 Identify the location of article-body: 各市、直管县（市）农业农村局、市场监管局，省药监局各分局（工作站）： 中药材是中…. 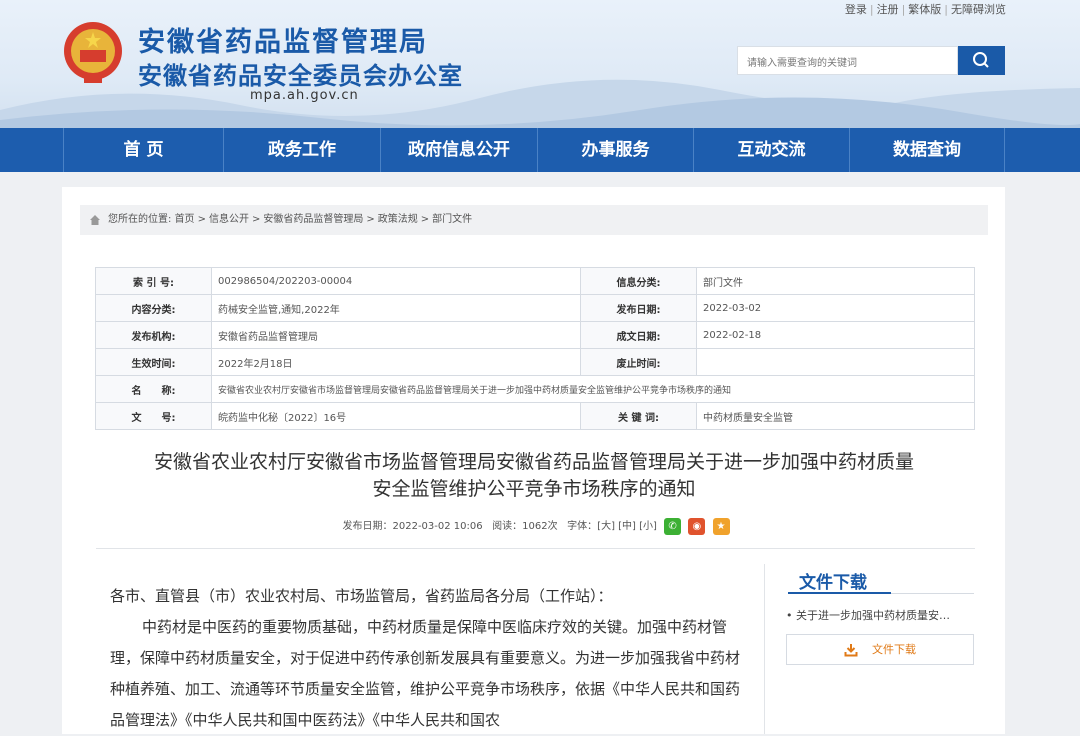
(430, 658).